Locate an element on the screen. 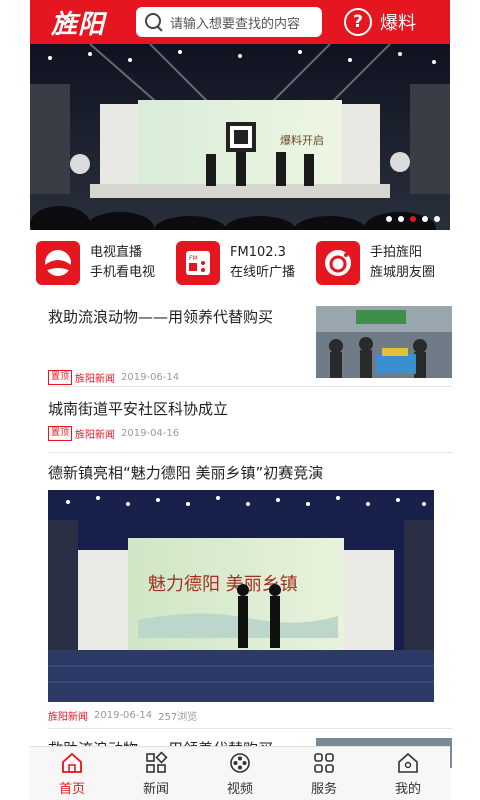  quick-links: 电视直播 手机看电视 FM FM102.3 在线听广播 手拍旌阳 旌城朋友圈 is located at coordinates (240, 263).